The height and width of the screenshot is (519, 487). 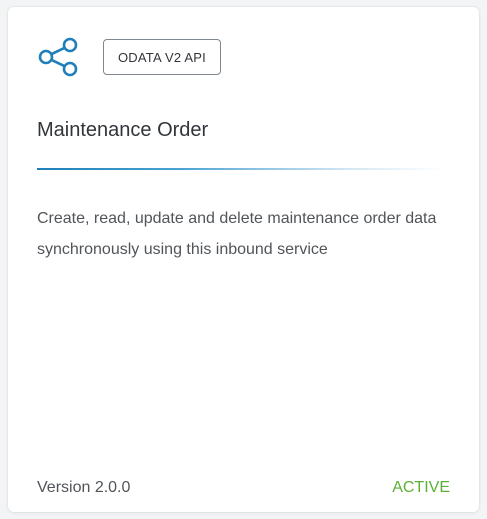 What do you see at coordinates (162, 57) in the screenshot?
I see `api-type-badge: ODATA V2 API` at bounding box center [162, 57].